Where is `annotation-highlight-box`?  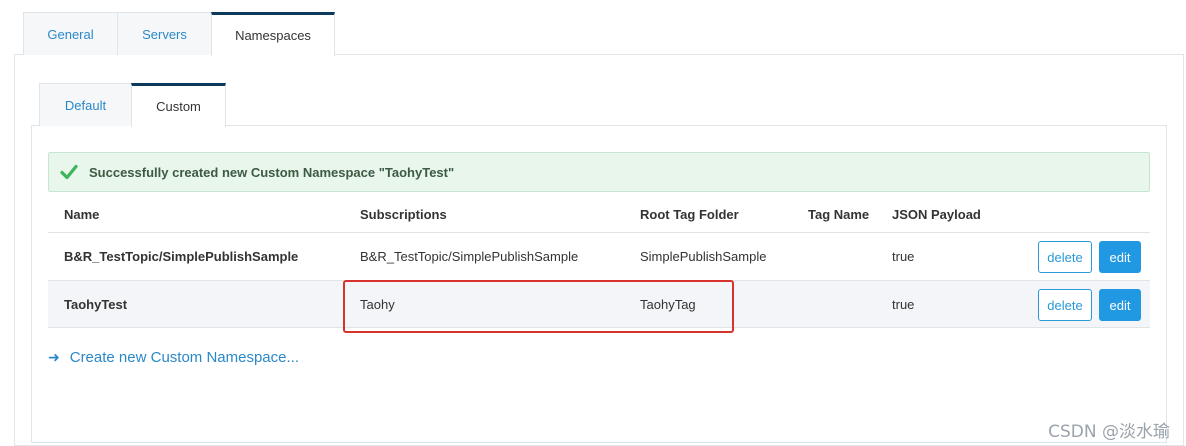 annotation-highlight-box is located at coordinates (538, 306).